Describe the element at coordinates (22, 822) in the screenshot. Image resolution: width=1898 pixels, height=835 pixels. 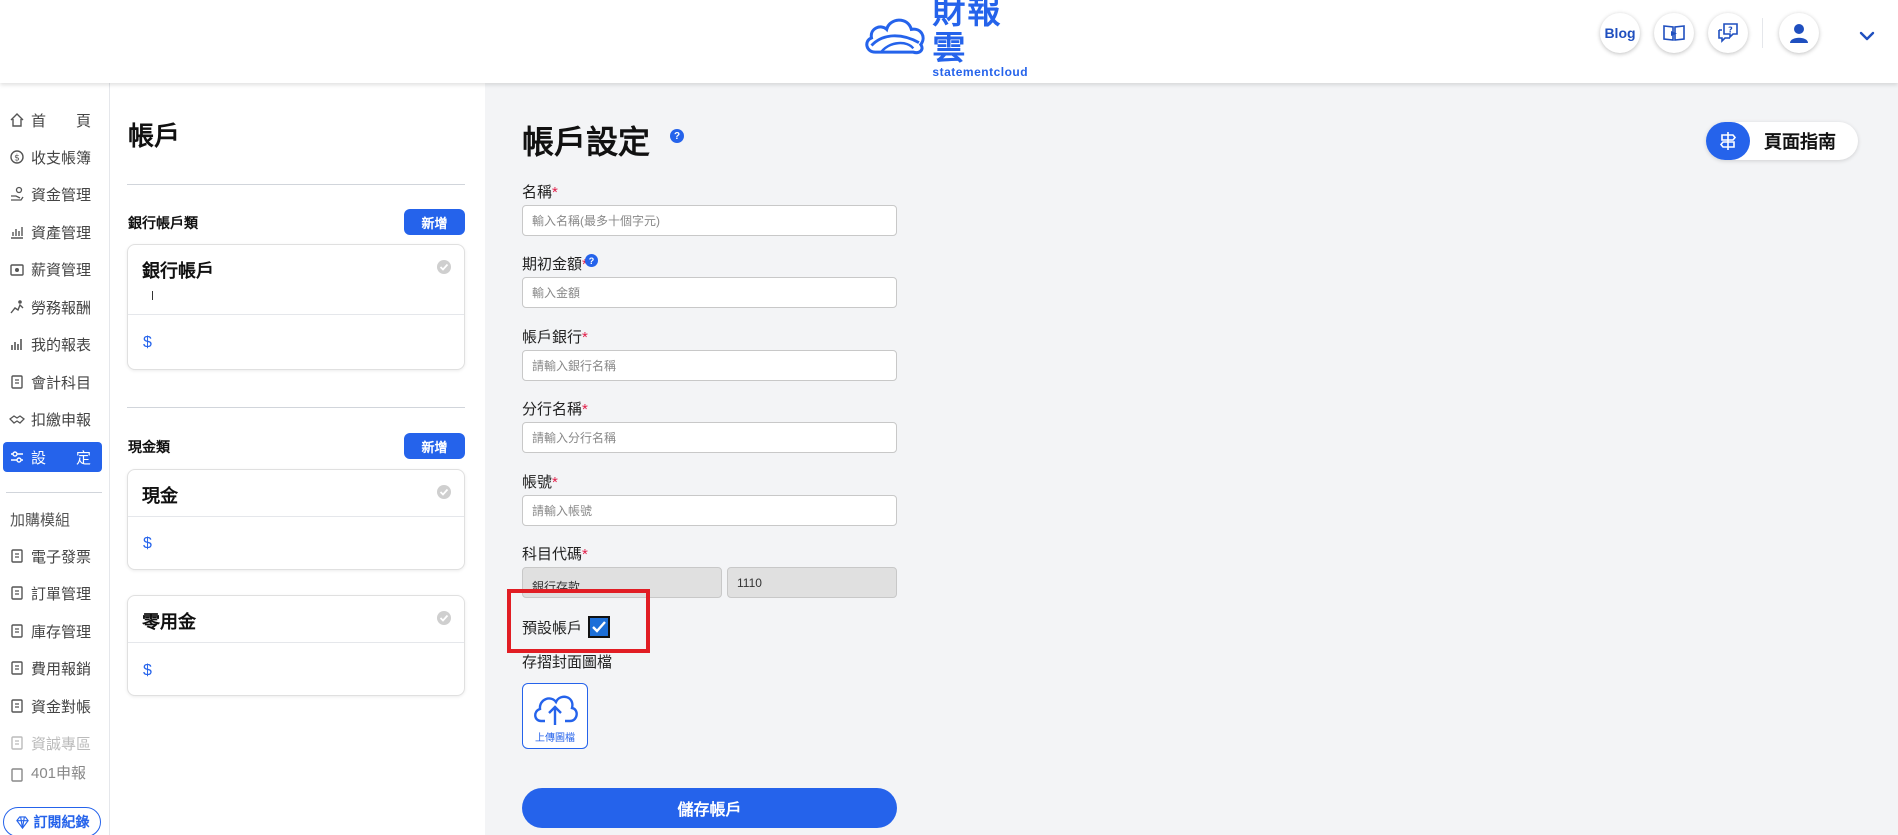
I see `diamond-icon` at that location.